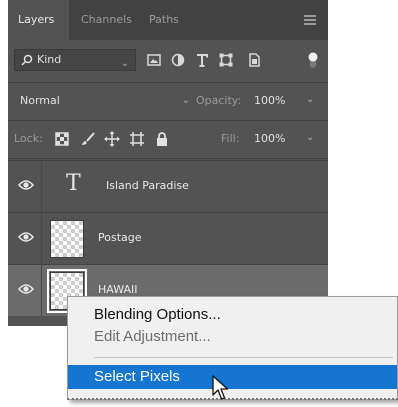 Image resolution: width=398 pixels, height=407 pixels. I want to click on shape-layer-filter-icon, so click(226, 60).